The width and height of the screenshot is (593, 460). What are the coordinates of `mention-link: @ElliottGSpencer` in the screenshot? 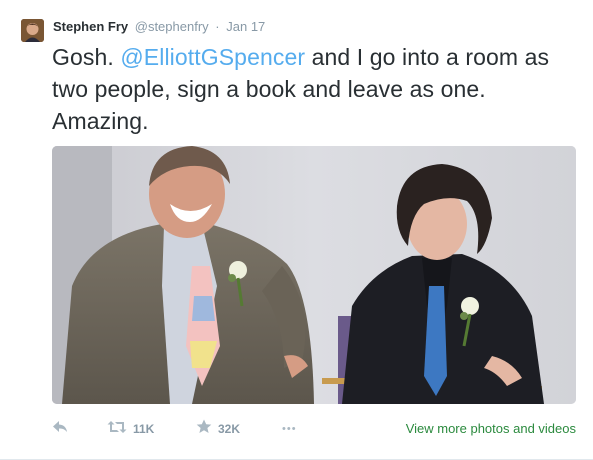 It's located at (212, 57).